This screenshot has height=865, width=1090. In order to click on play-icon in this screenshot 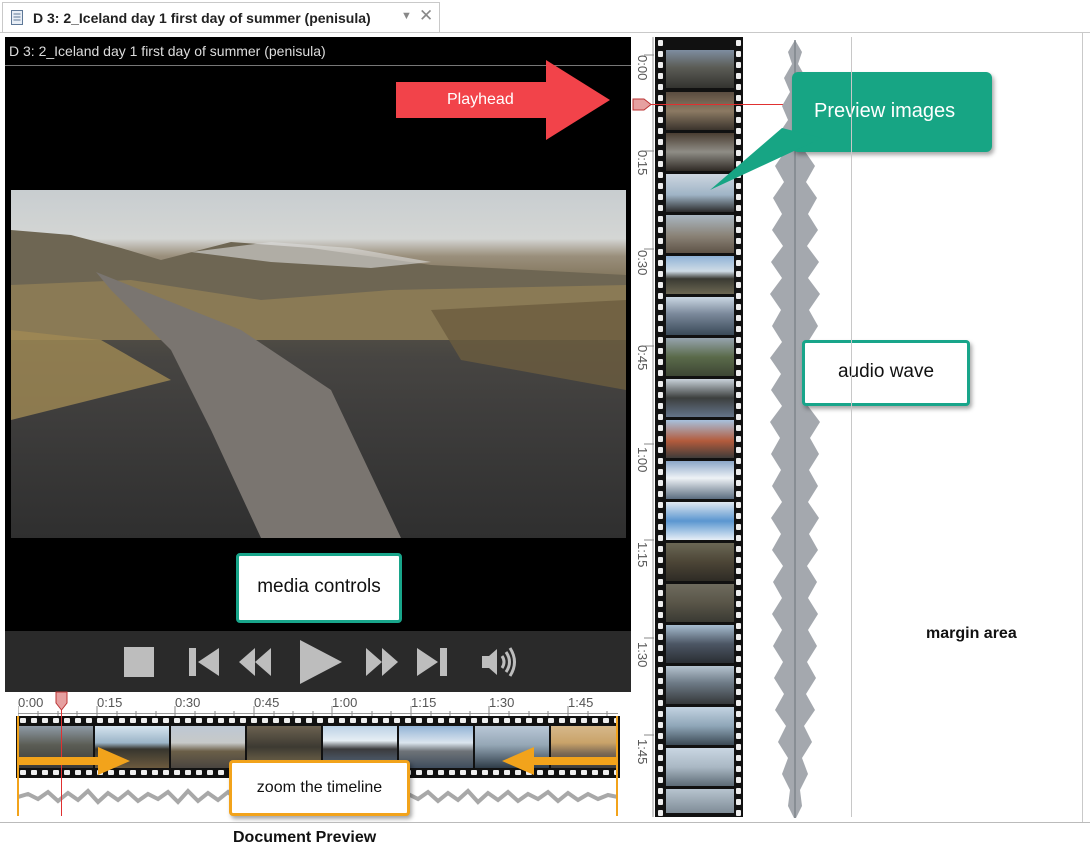, I will do `click(321, 662)`.